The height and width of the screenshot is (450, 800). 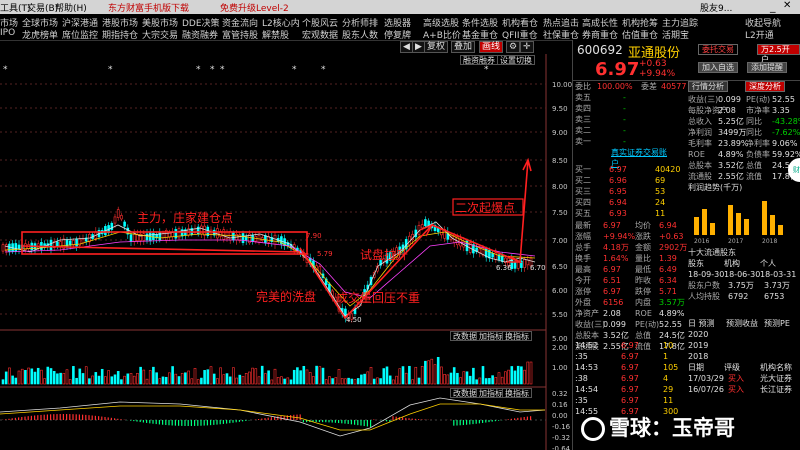 What do you see at coordinates (778, 54) in the screenshot?
I see `open-account-button: 万2.5开户` at bounding box center [778, 54].